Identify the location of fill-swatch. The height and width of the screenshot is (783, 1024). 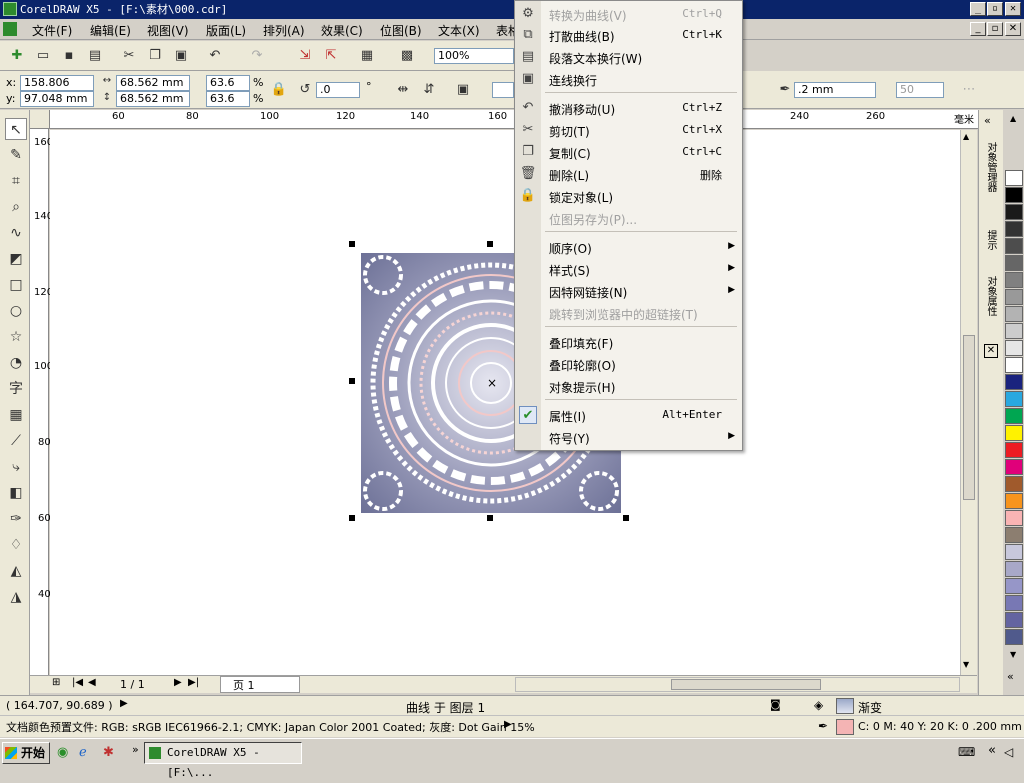
(845, 706).